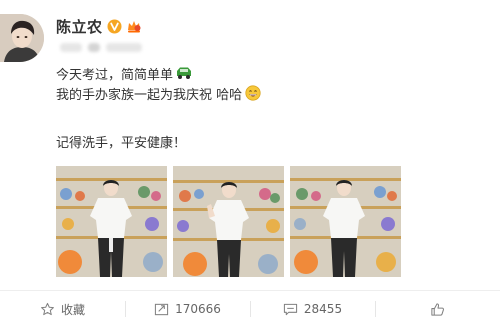  What do you see at coordinates (158, 76) in the screenshot?
I see `post-line: 今天考过，简简单单` at bounding box center [158, 76].